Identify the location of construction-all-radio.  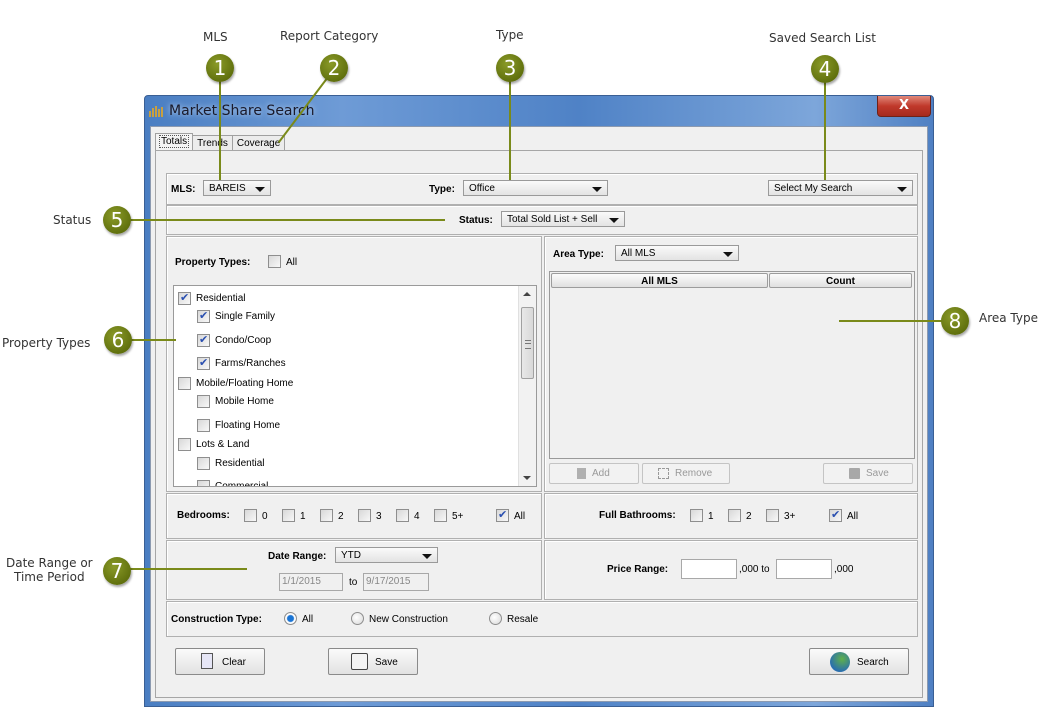
(290, 618).